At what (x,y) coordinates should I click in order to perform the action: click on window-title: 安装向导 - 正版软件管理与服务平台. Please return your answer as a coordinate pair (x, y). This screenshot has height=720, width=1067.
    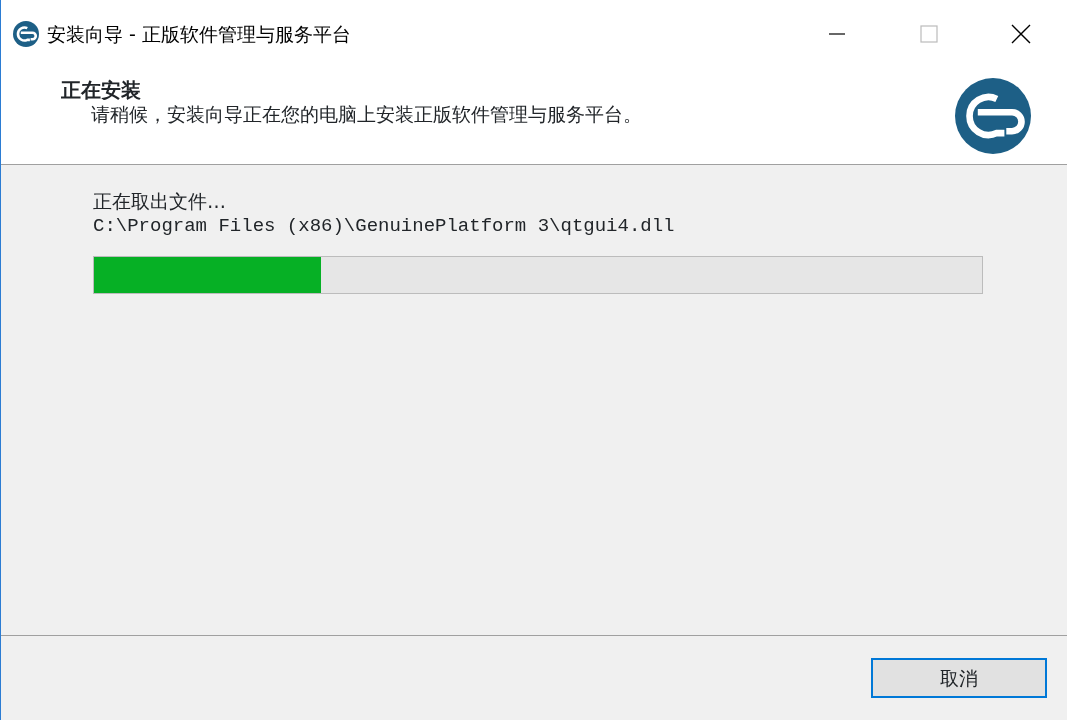
    Looking at the image, I should click on (199, 34).